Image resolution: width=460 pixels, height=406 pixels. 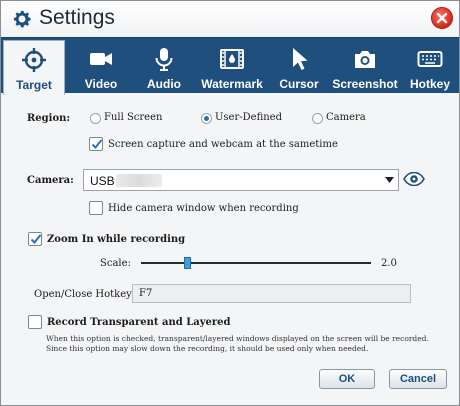 I want to click on tab-target: Target, so click(x=34, y=67).